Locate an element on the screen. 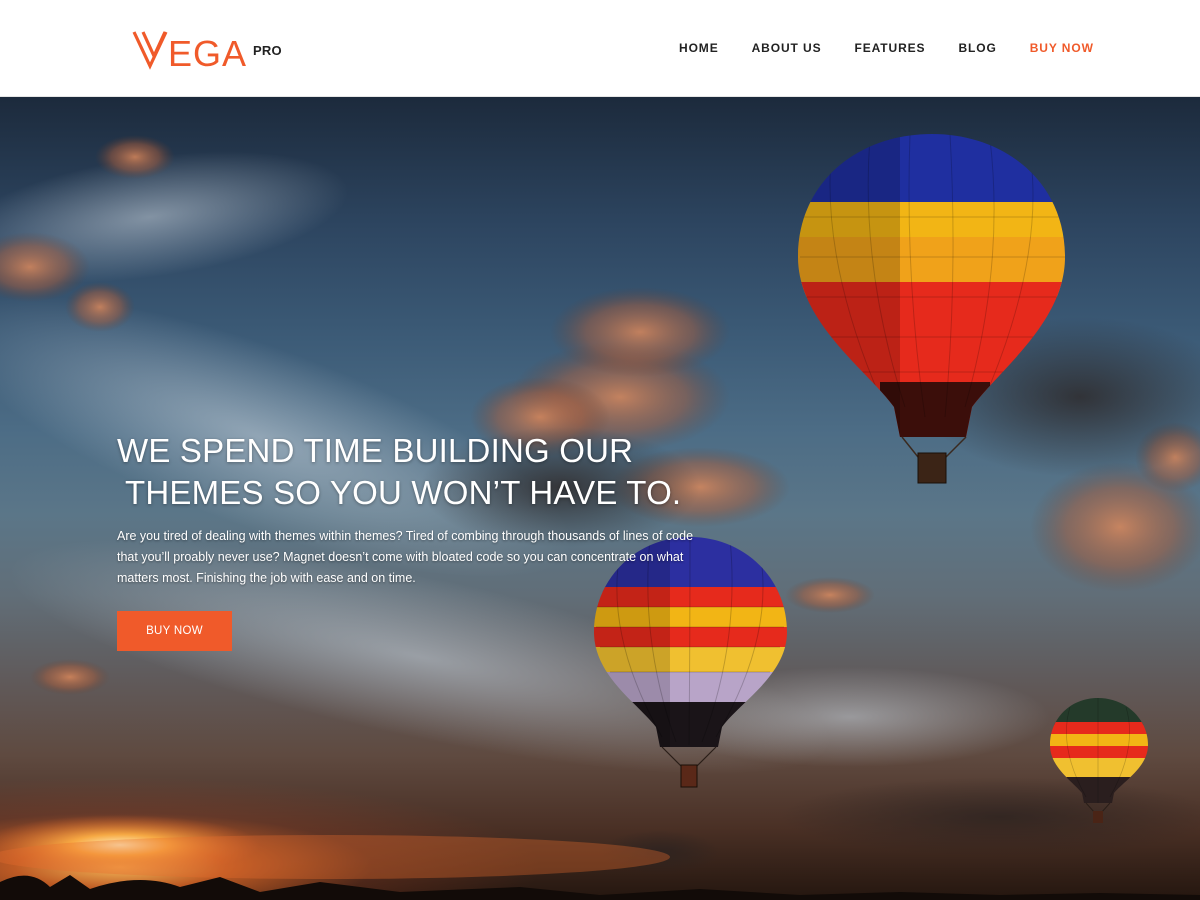  nav-blog: BLOG is located at coordinates (977, 48).